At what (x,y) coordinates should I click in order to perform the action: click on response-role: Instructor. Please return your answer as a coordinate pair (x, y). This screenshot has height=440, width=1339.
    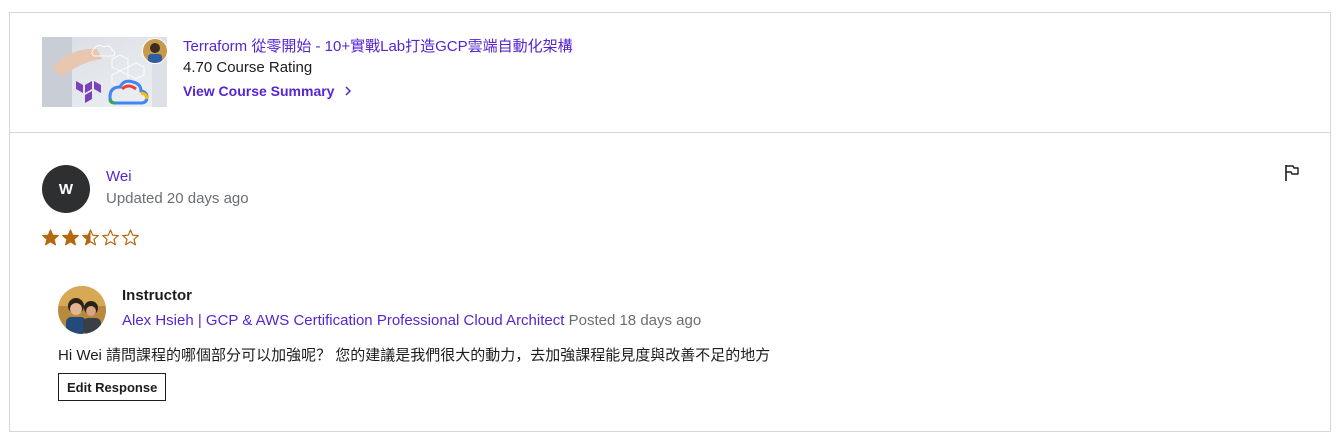
    Looking at the image, I should click on (157, 295).